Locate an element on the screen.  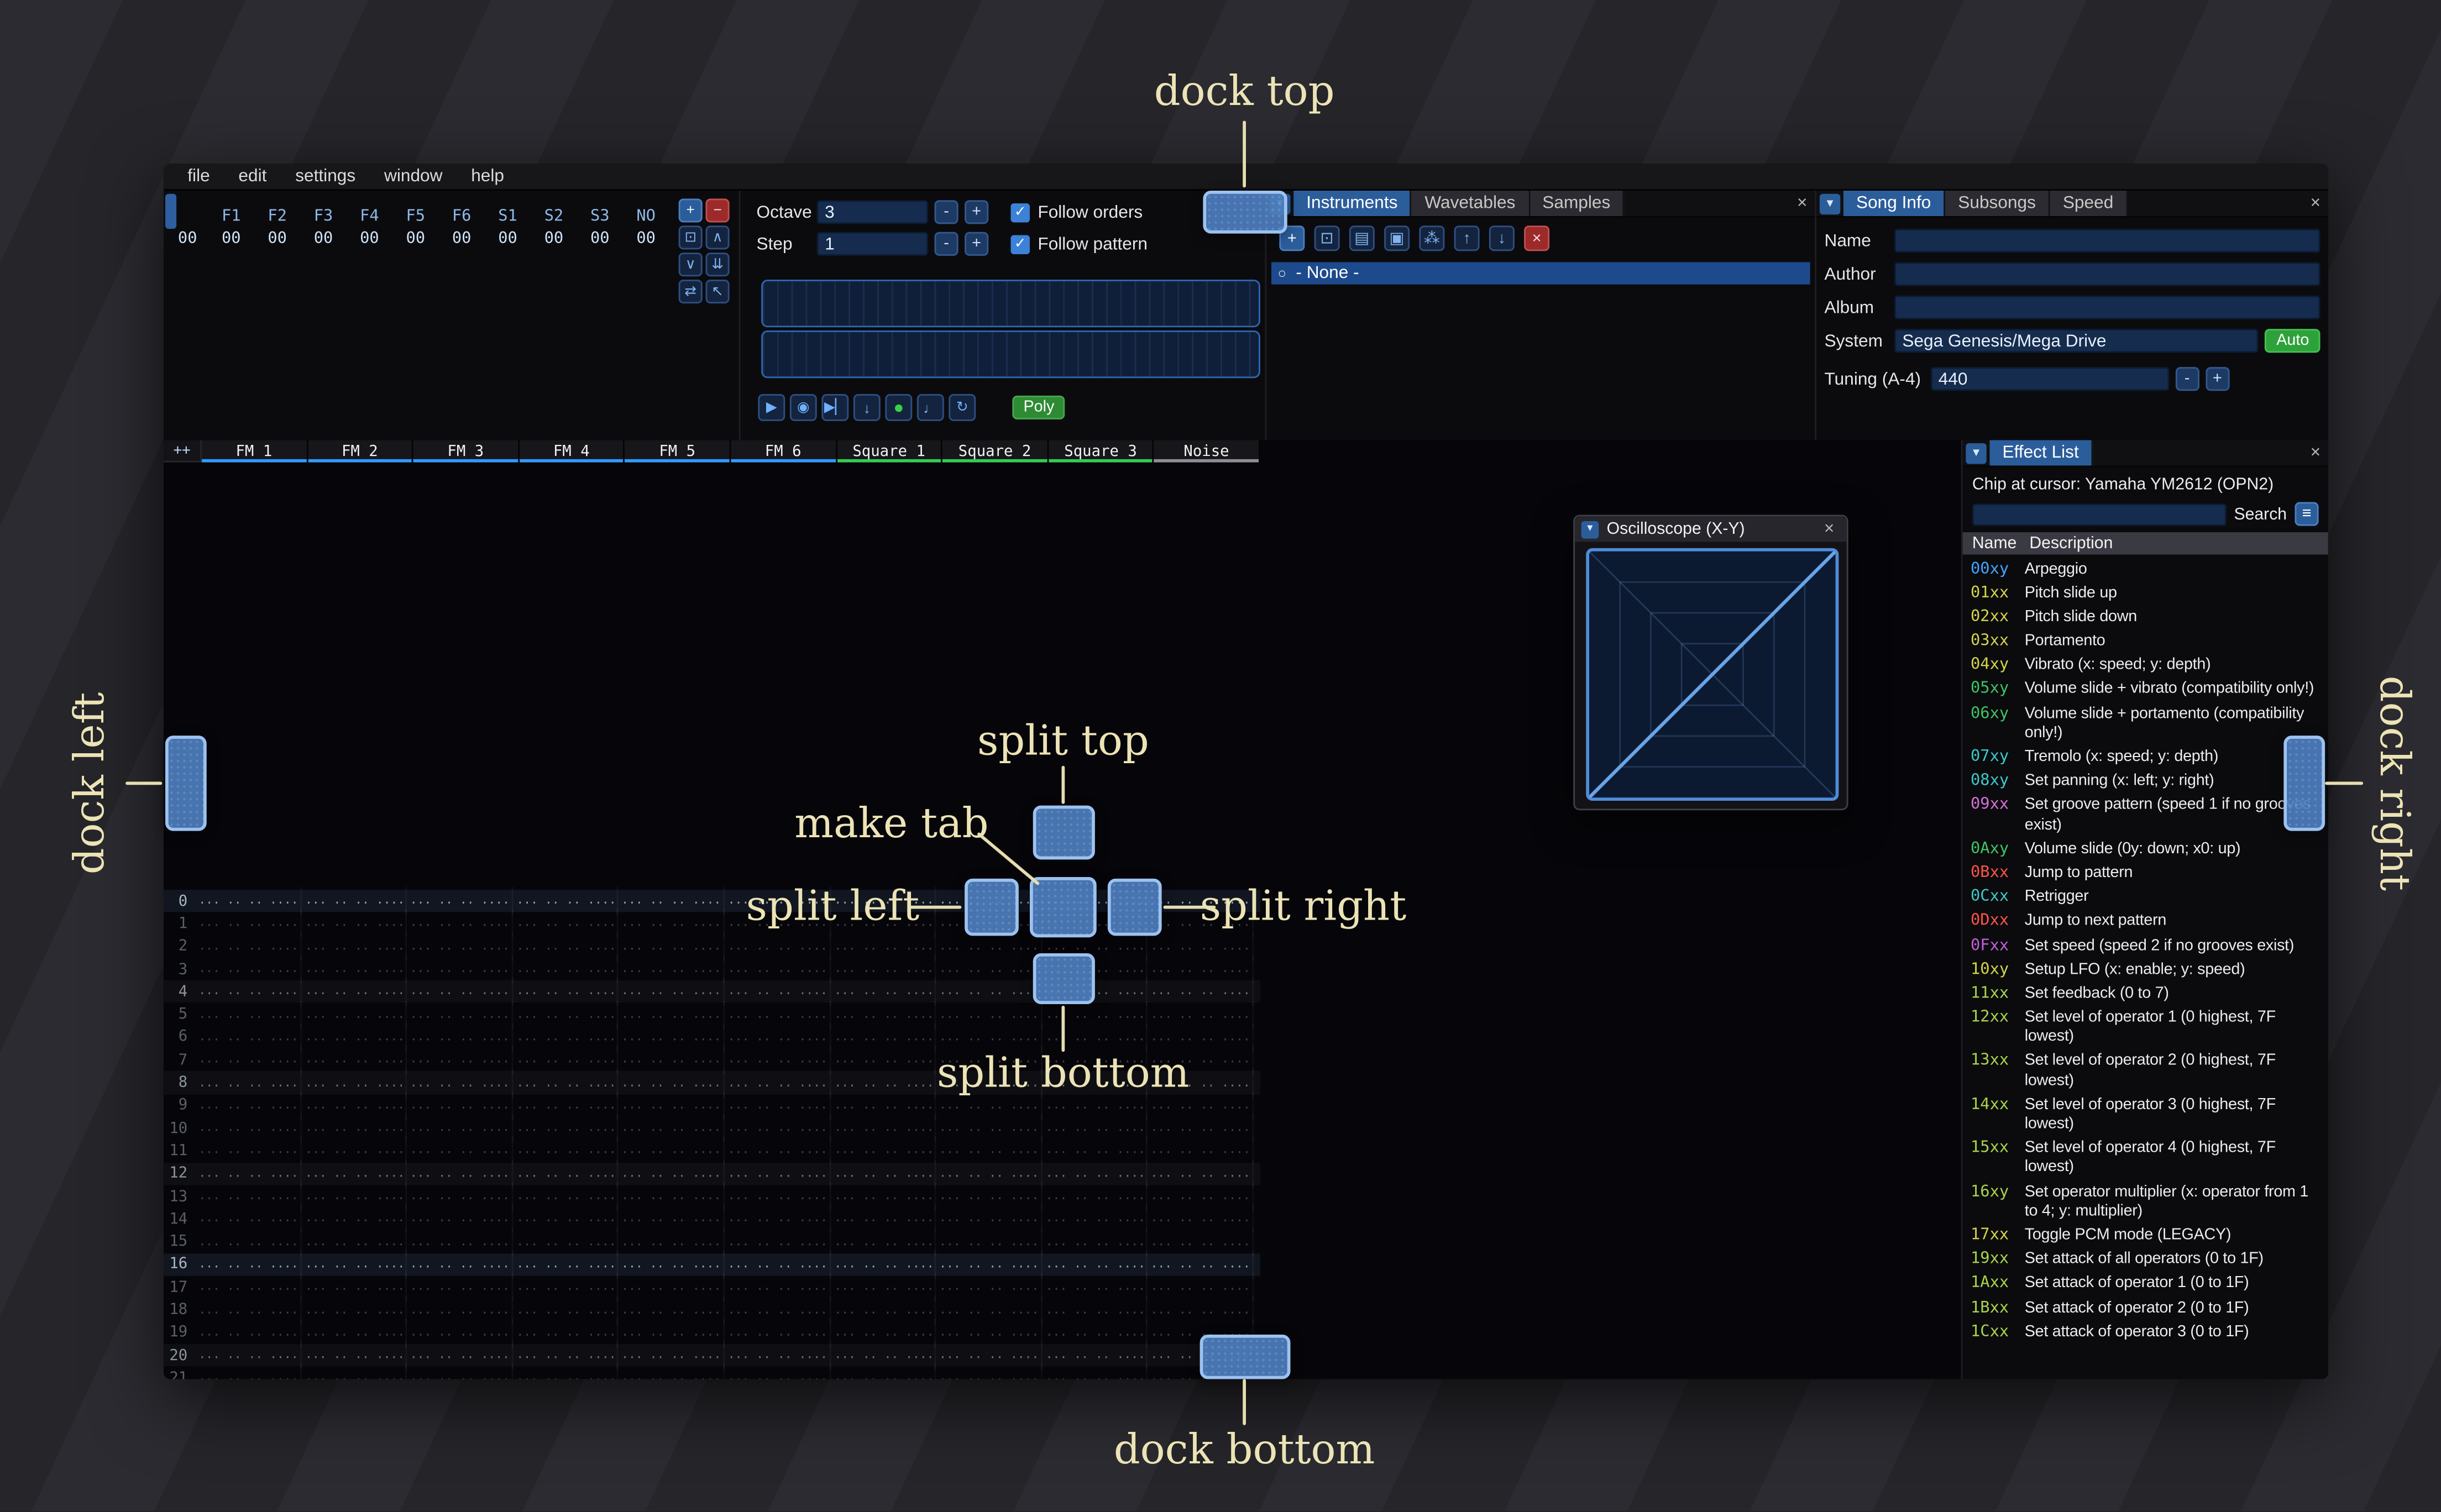
instruments-tab: Instruments is located at coordinates (1352, 204).